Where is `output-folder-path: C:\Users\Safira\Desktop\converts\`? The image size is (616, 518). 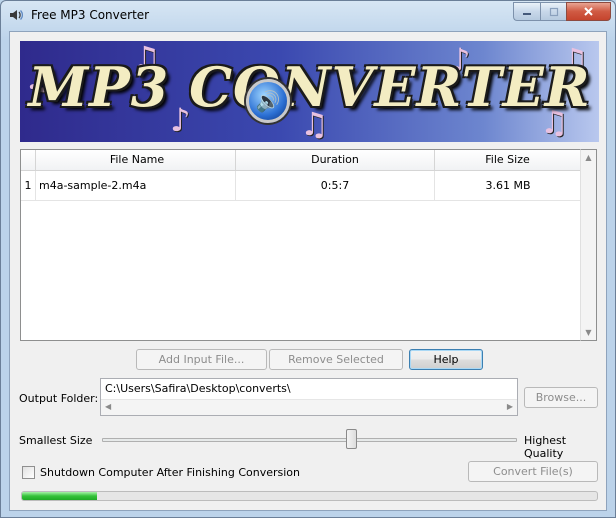
output-folder-path: C:\Users\Safira\Desktop\converts\ is located at coordinates (198, 388).